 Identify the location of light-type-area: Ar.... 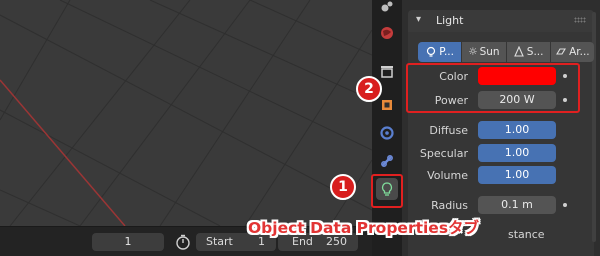
(572, 52).